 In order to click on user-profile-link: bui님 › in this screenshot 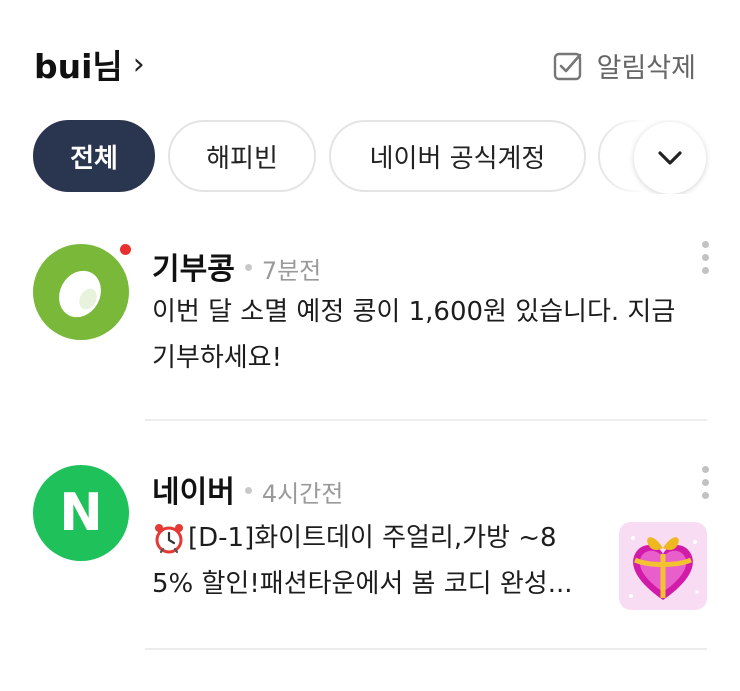, I will do `click(89, 64)`.